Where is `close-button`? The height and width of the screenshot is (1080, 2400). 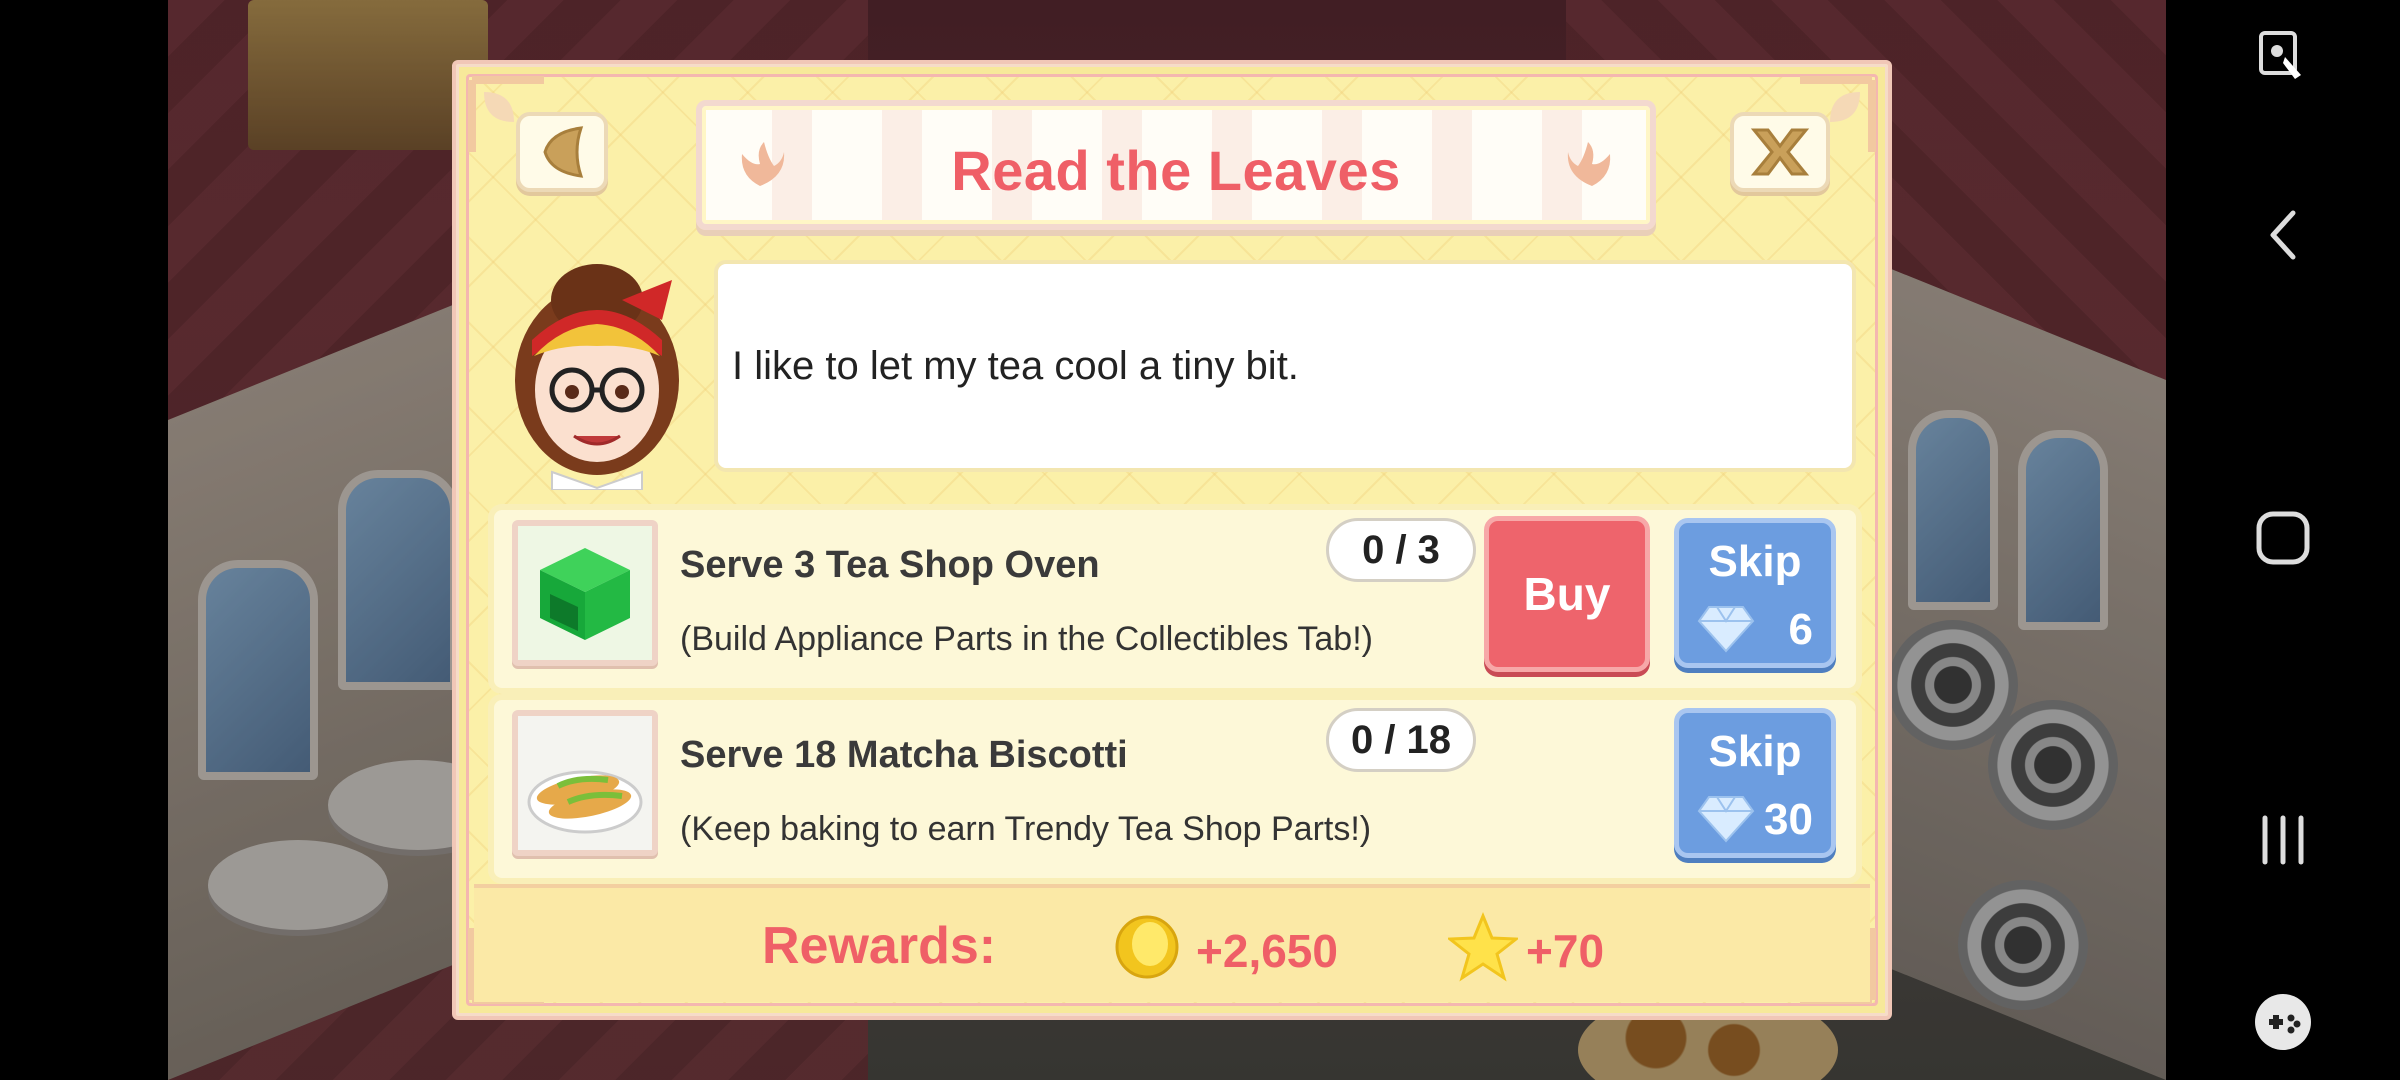
close-button is located at coordinates (1780, 152).